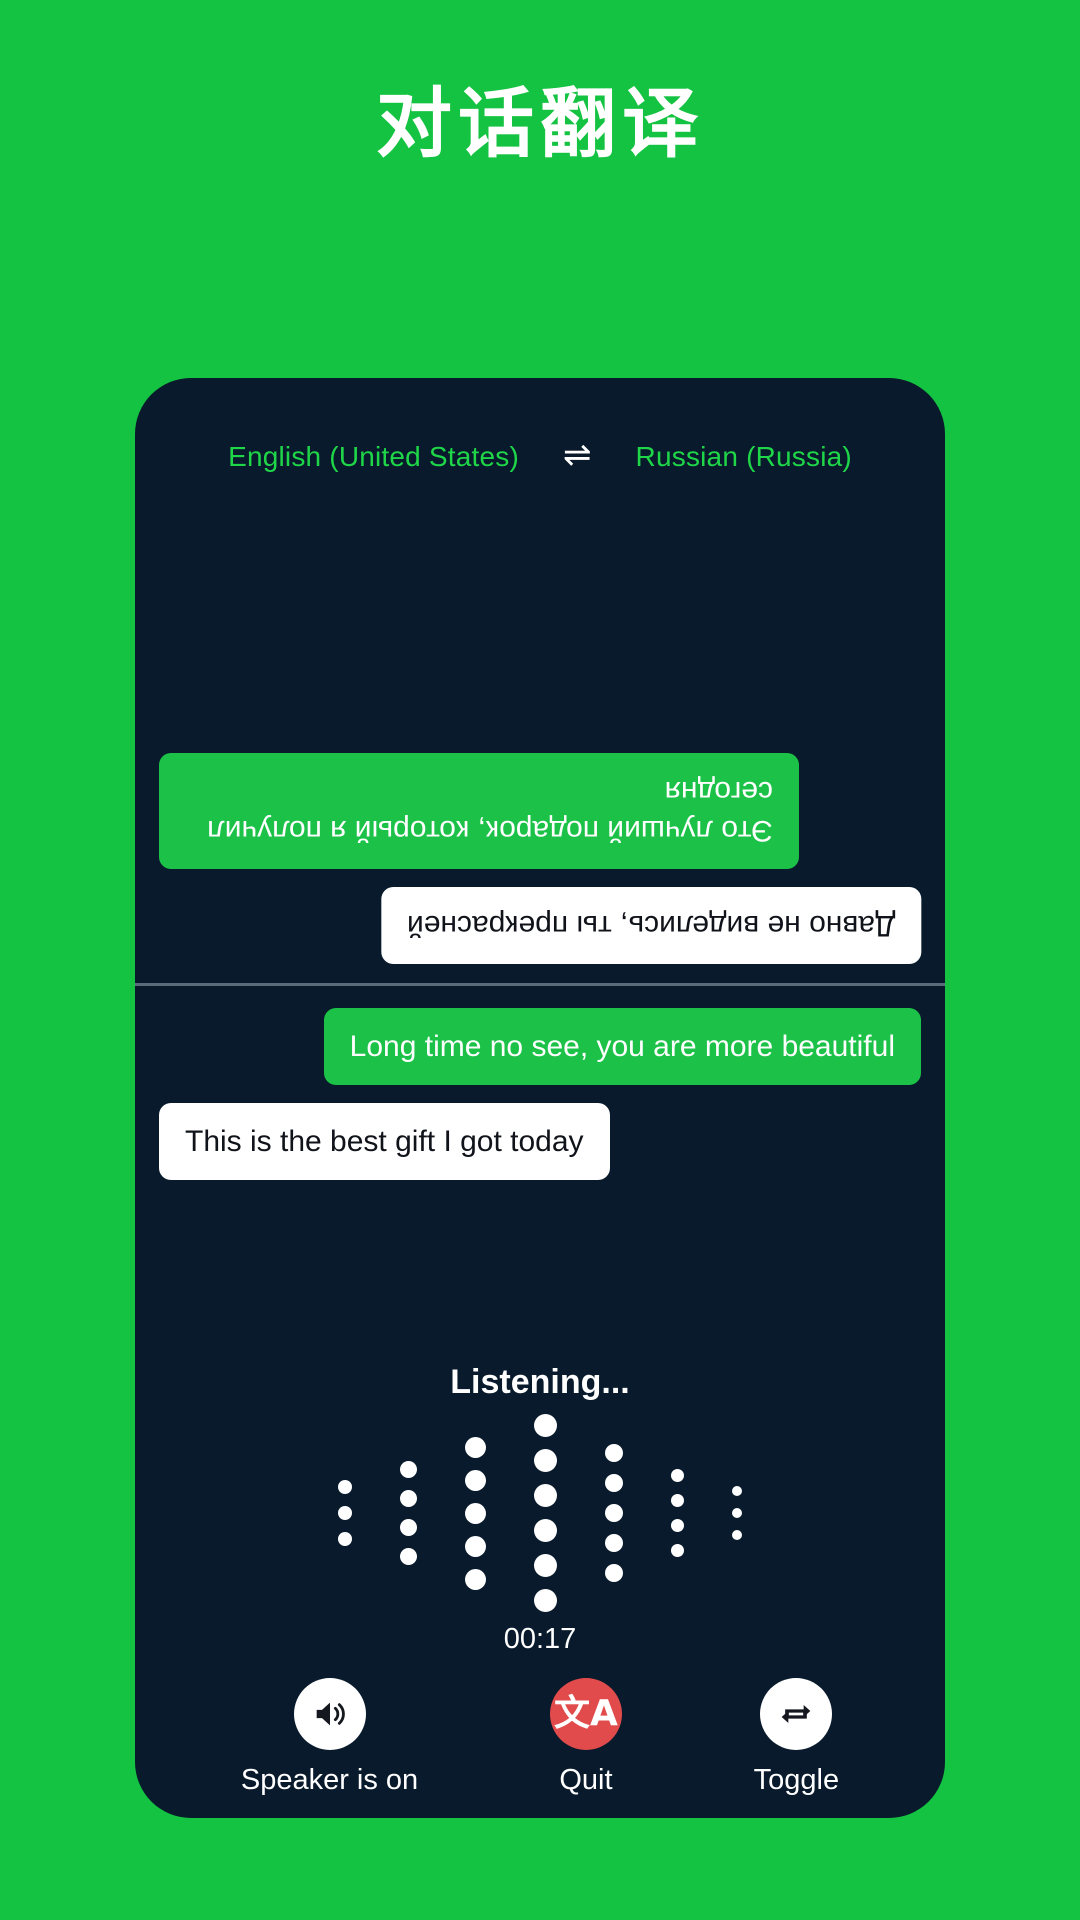 The height and width of the screenshot is (1920, 1080). I want to click on toggle-label: Toggle, so click(796, 1780).